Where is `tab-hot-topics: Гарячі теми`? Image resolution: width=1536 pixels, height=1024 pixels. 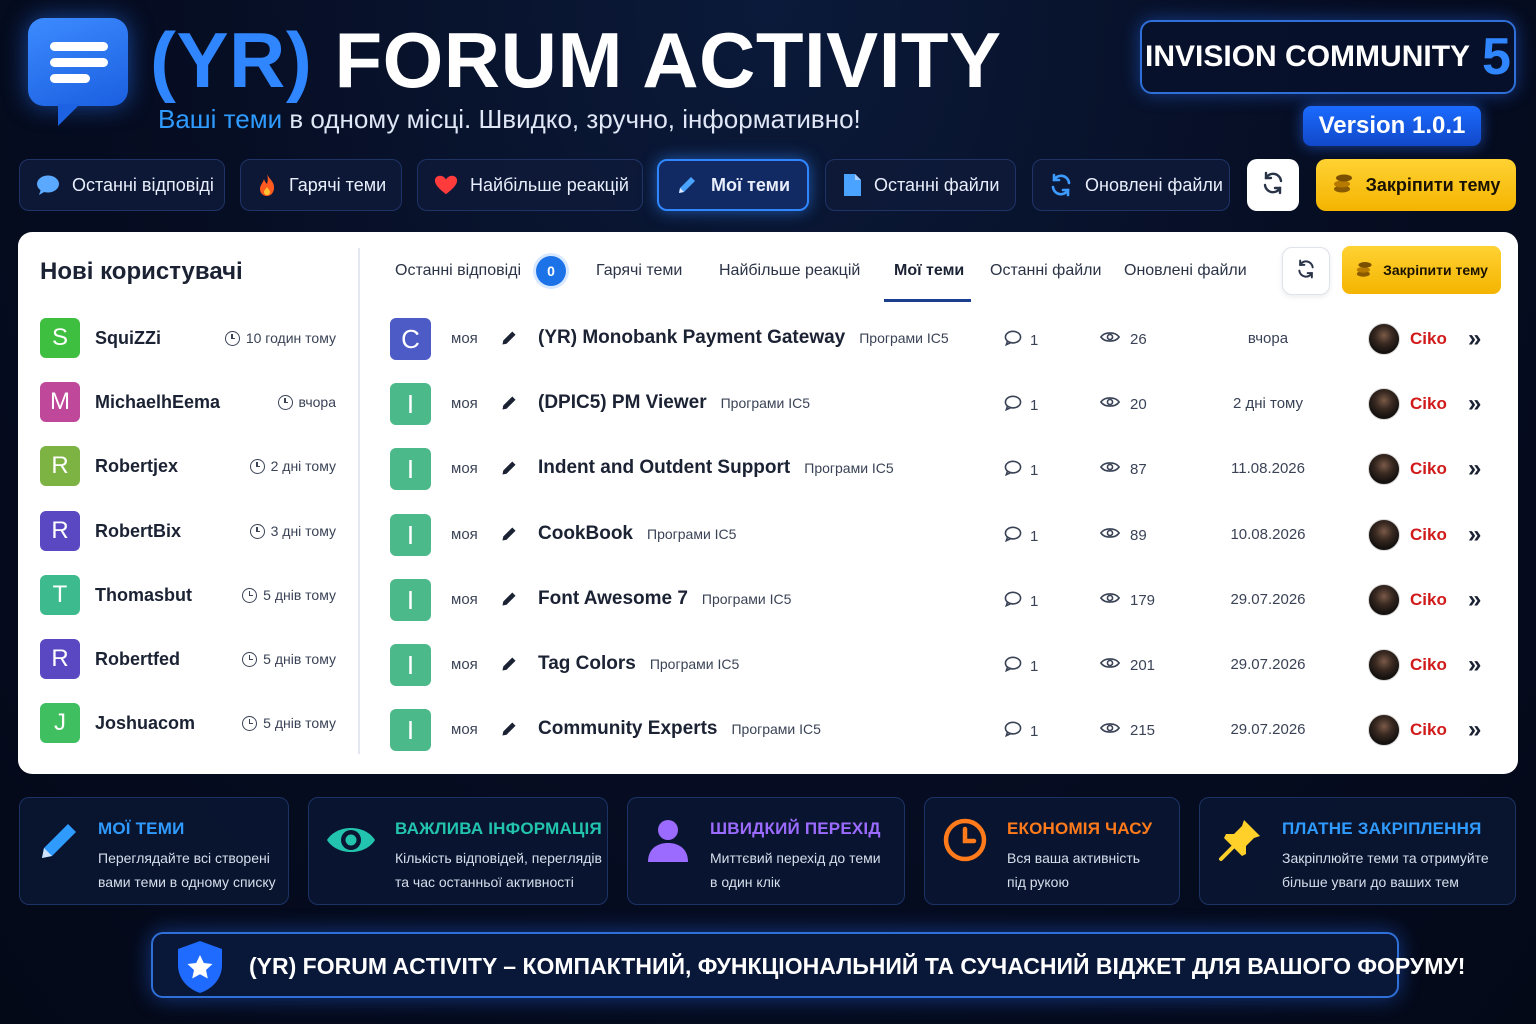
tab-hot-topics: Гарячі теми is located at coordinates (321, 185).